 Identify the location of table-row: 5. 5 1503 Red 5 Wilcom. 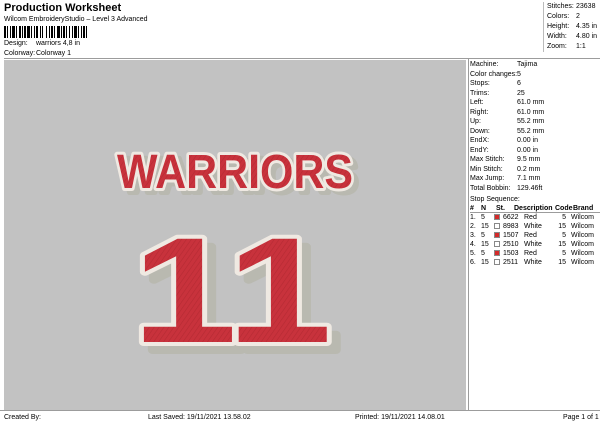
(535, 253).